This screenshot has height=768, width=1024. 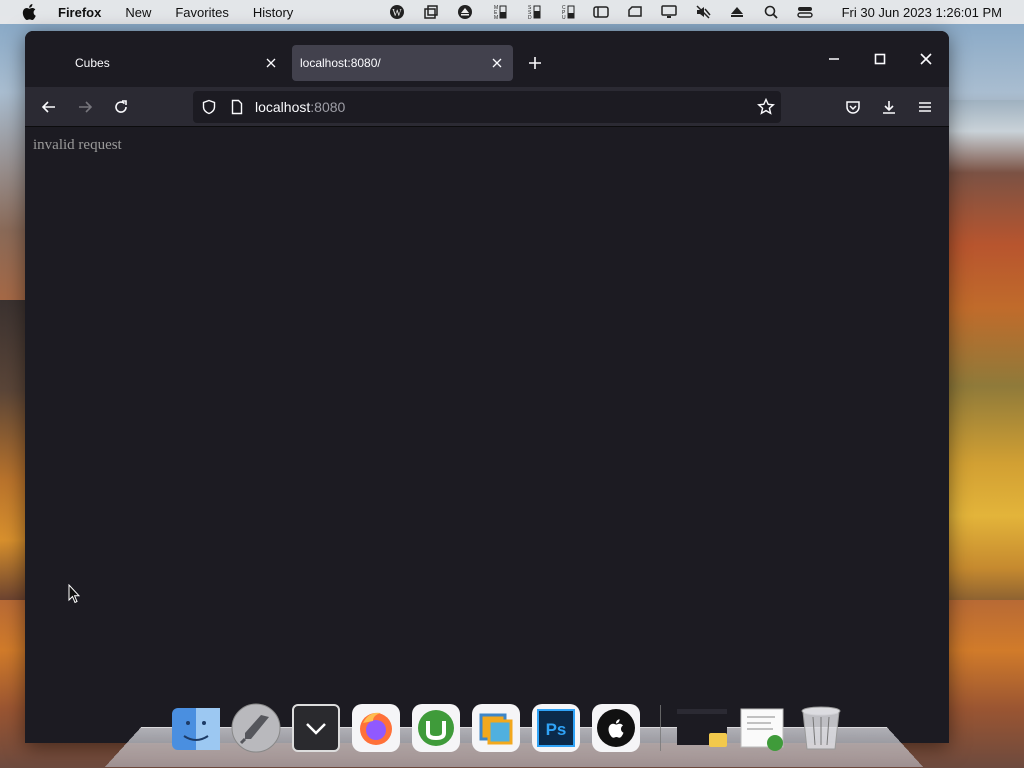 What do you see at coordinates (770, 11) in the screenshot?
I see `search-icon` at bounding box center [770, 11].